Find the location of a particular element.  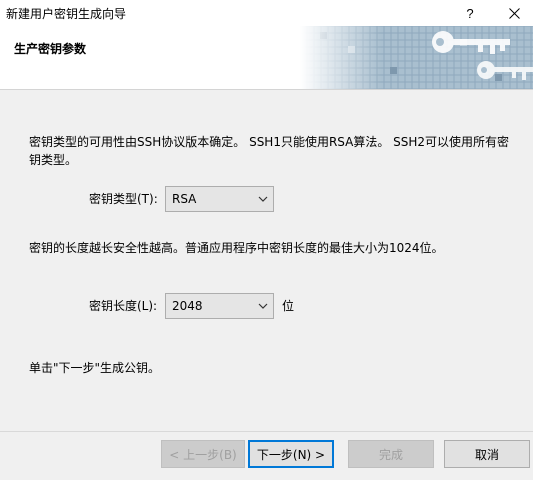

key-length-description: 密钥的长度越长安全性越高。普通应用程序中密钥长度的最佳大小为1024位。 is located at coordinates (236, 248).